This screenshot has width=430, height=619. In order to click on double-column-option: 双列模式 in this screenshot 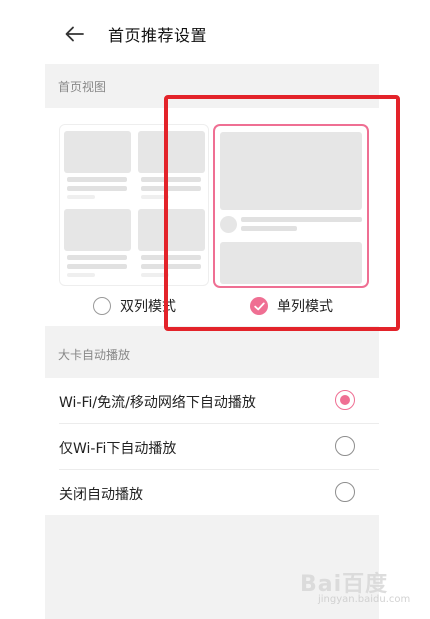, I will do `click(134, 306)`.